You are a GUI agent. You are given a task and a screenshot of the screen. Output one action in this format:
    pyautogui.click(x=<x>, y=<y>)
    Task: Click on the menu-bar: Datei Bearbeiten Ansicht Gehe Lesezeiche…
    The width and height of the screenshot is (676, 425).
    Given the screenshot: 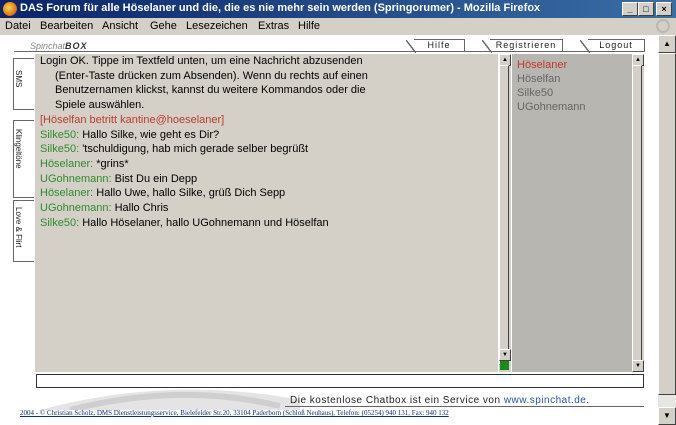 What is the action you would take?
    pyautogui.click(x=338, y=26)
    